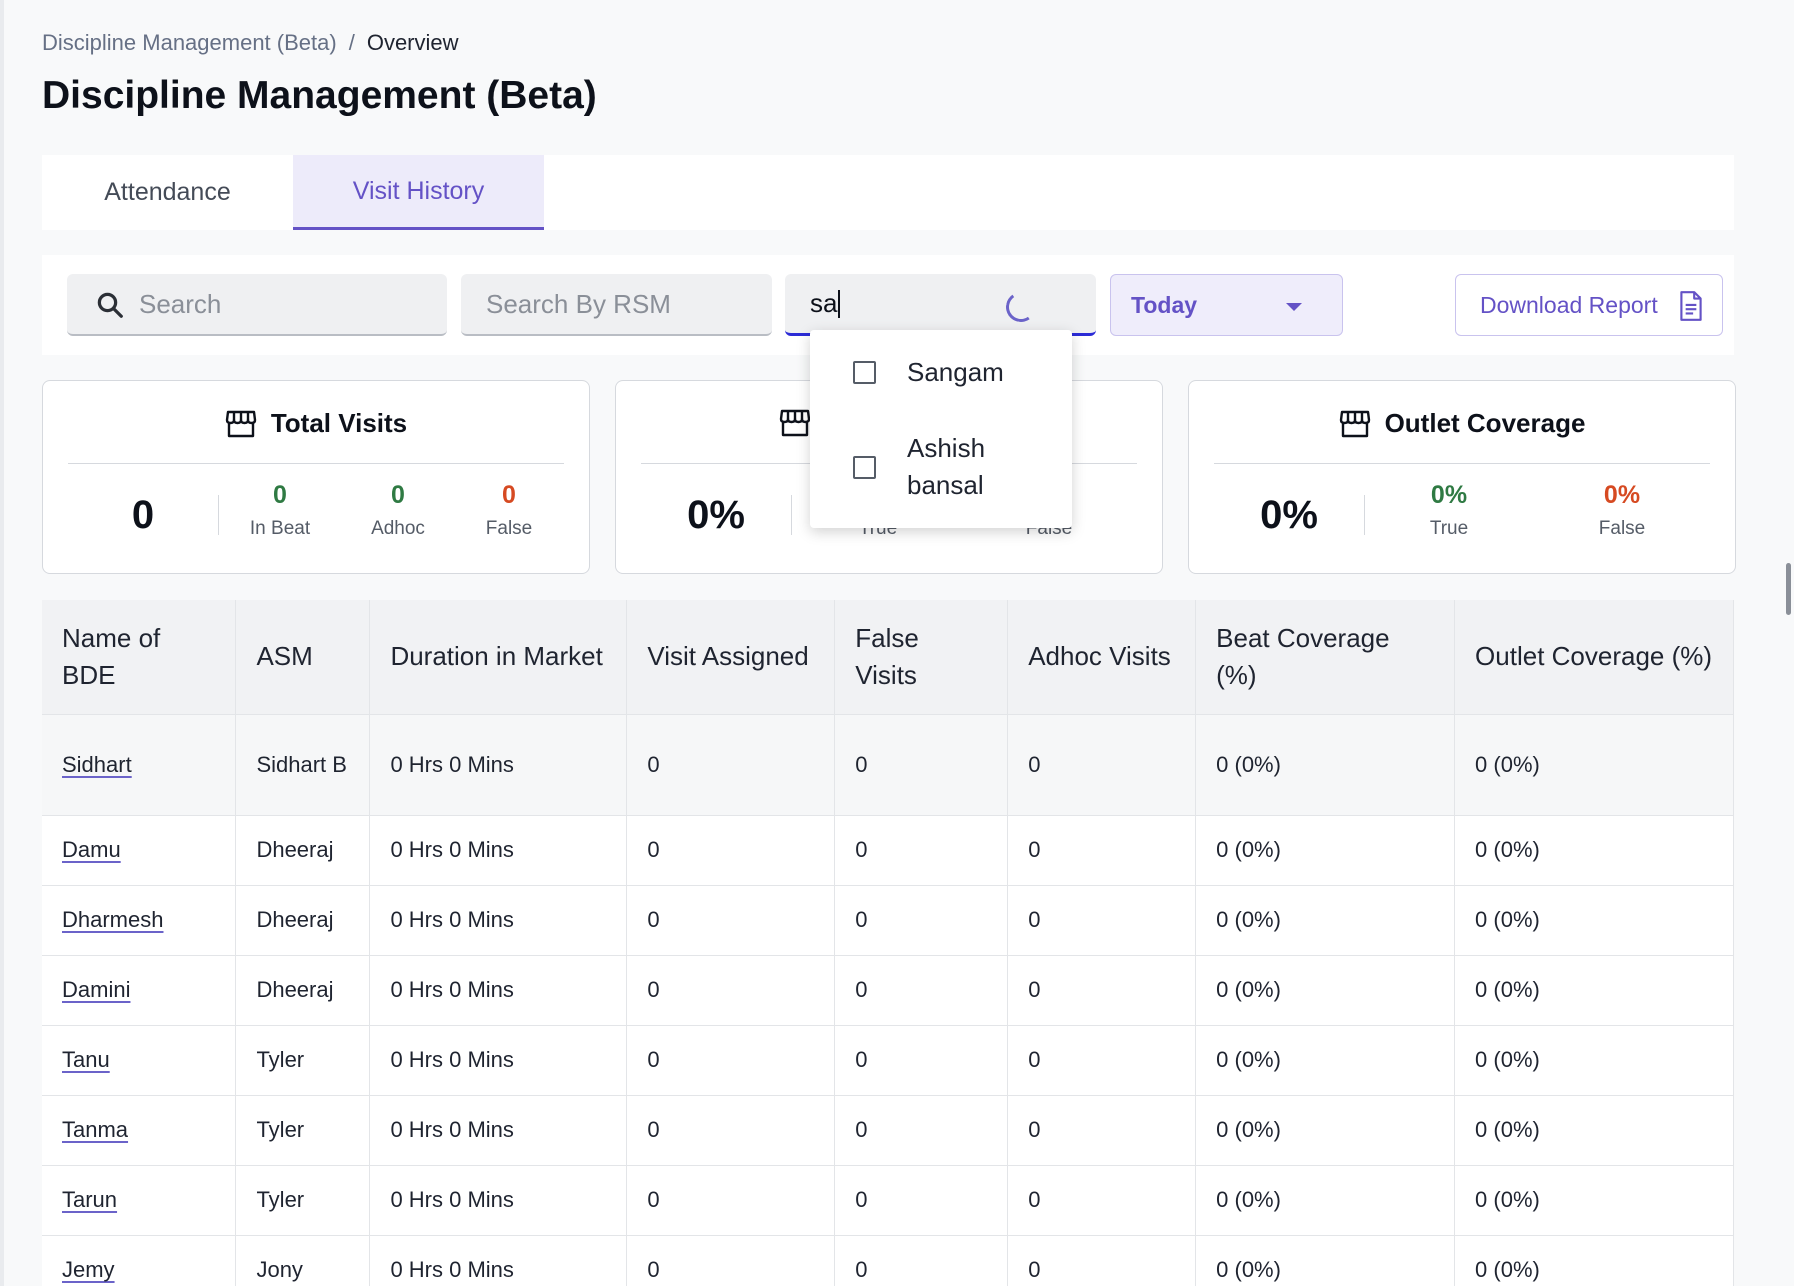 This screenshot has height=1286, width=1794. Describe the element at coordinates (95, 1129) in the screenshot. I see `bde-name-link: Tanma` at that location.